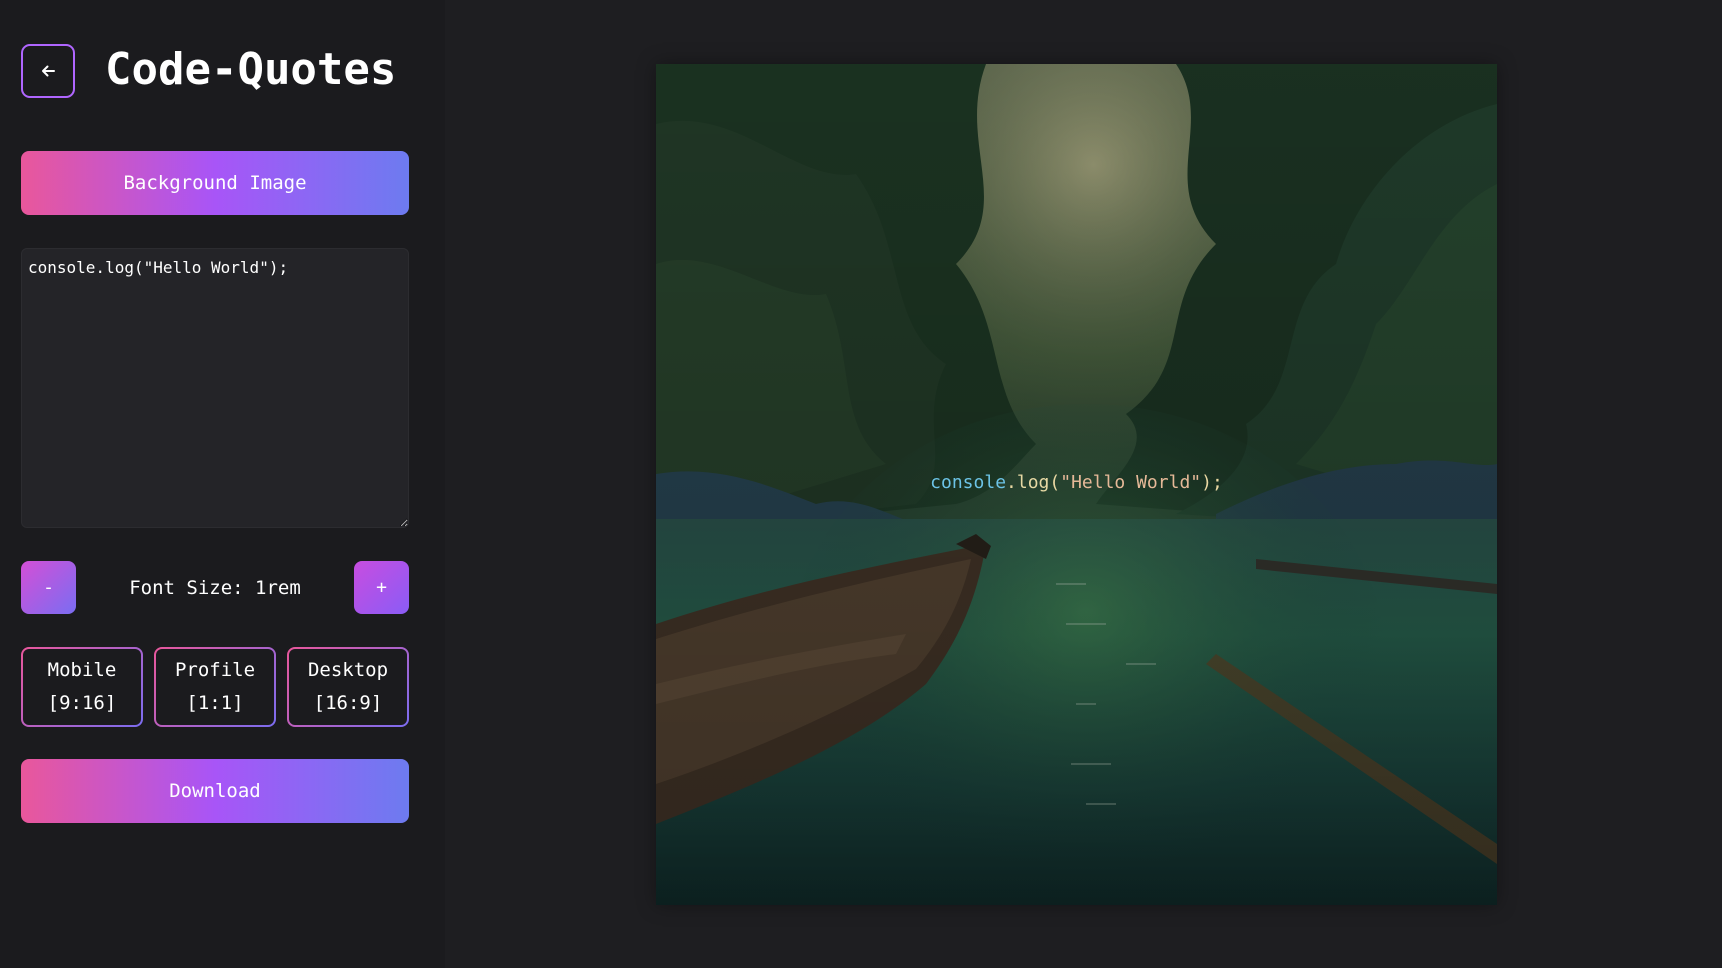  What do you see at coordinates (215, 791) in the screenshot?
I see `download-button: Download` at bounding box center [215, 791].